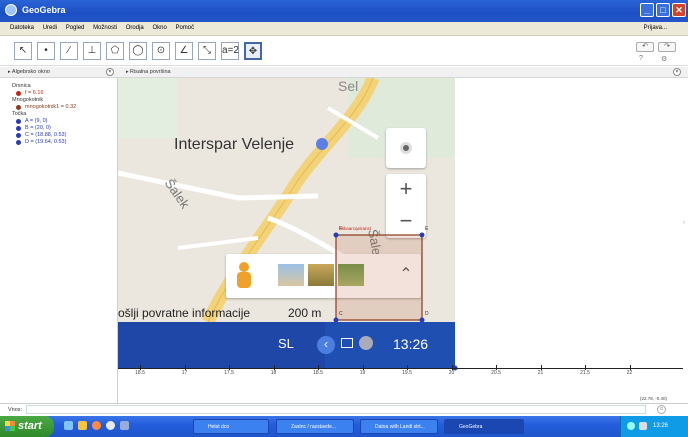  What do you see at coordinates (341, 229) in the screenshot?
I see `point-label-f: F` at bounding box center [341, 229].